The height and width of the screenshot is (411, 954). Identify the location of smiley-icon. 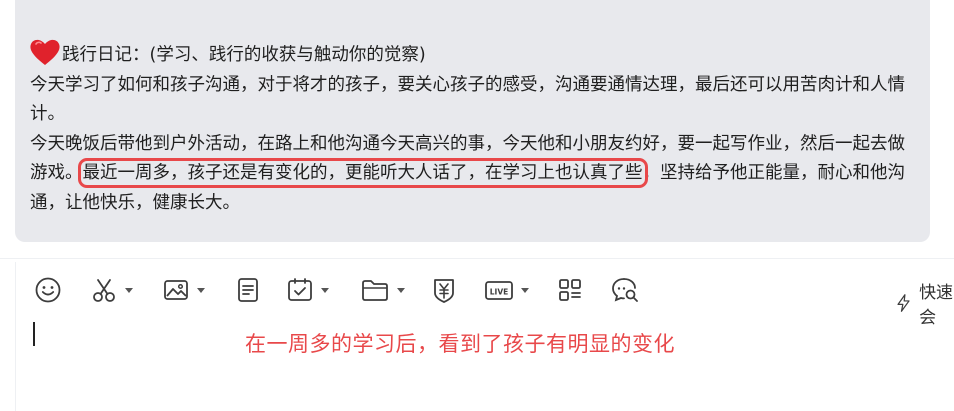
(48, 290).